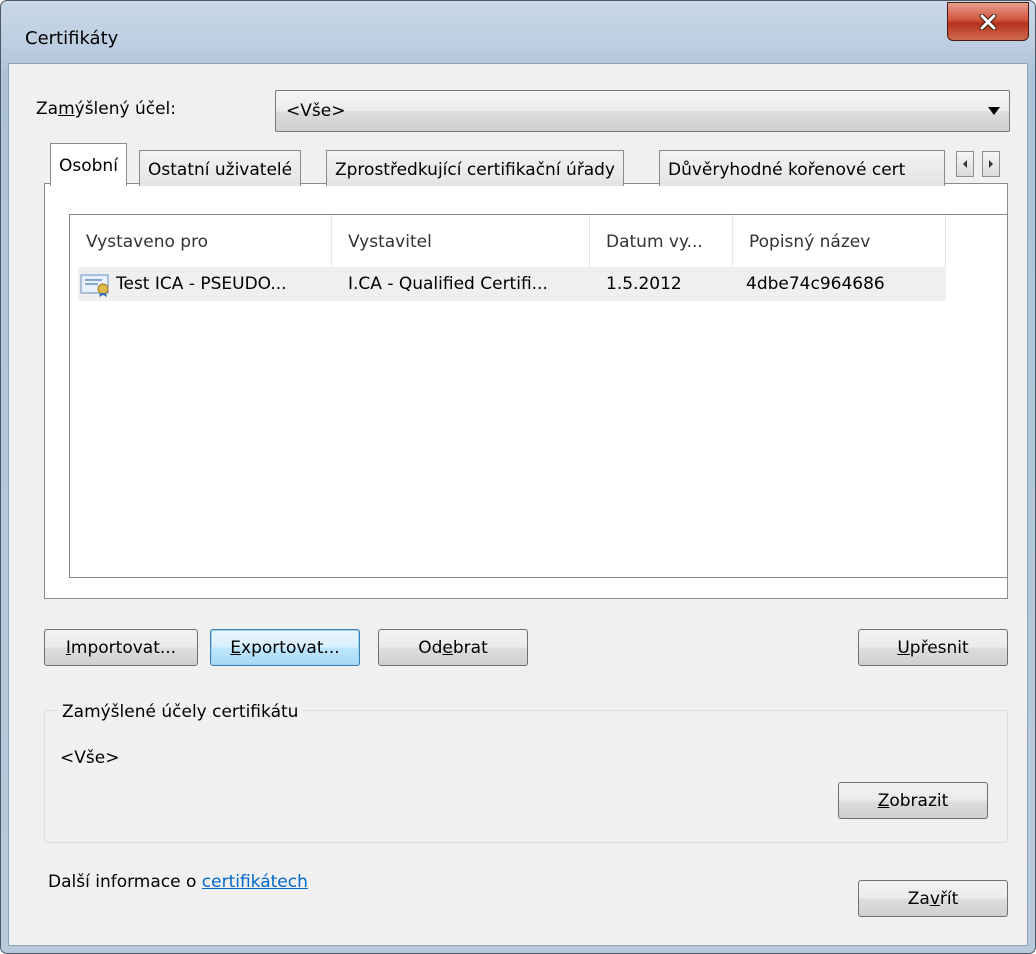 The image size is (1036, 954). Describe the element at coordinates (644, 284) in the screenshot. I see `cell-expiration-date: 1.5.2012` at that location.